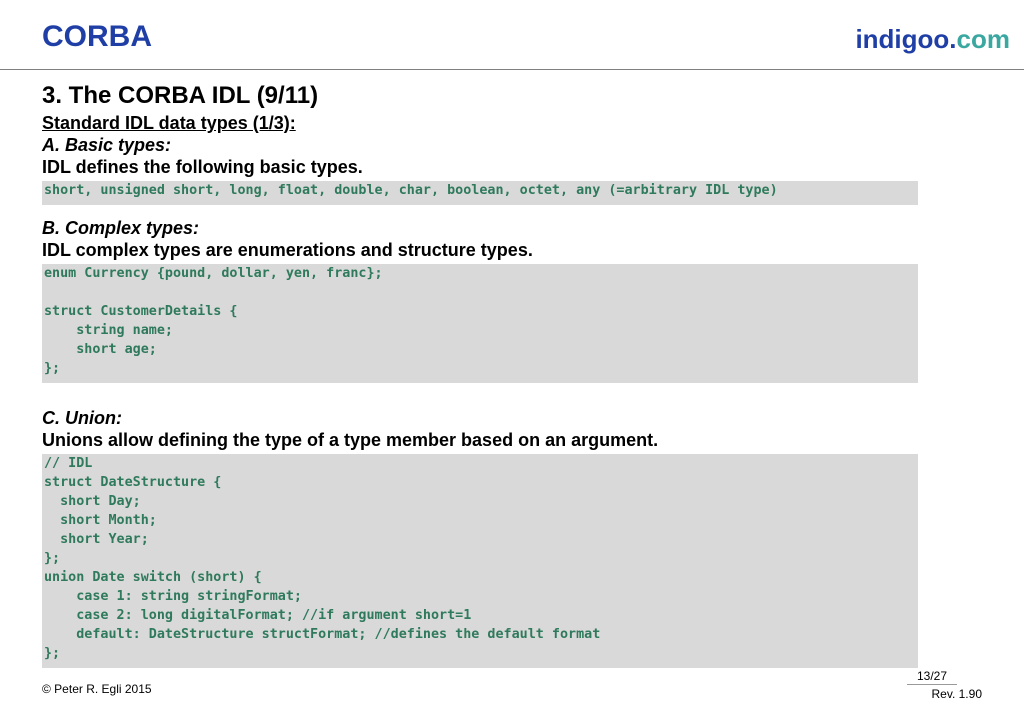 The image size is (1024, 709). What do you see at coordinates (512, 69) in the screenshot?
I see `header-divider` at bounding box center [512, 69].